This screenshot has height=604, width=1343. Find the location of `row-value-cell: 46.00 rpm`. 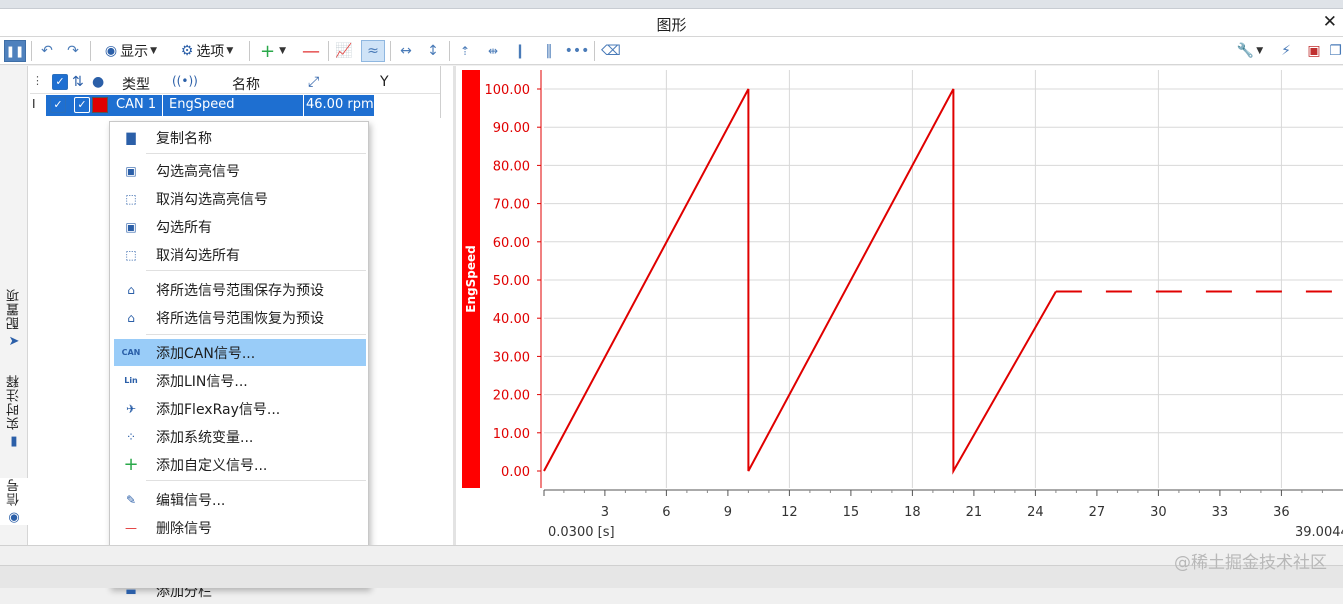

row-value-cell: 46.00 rpm is located at coordinates (339, 105).